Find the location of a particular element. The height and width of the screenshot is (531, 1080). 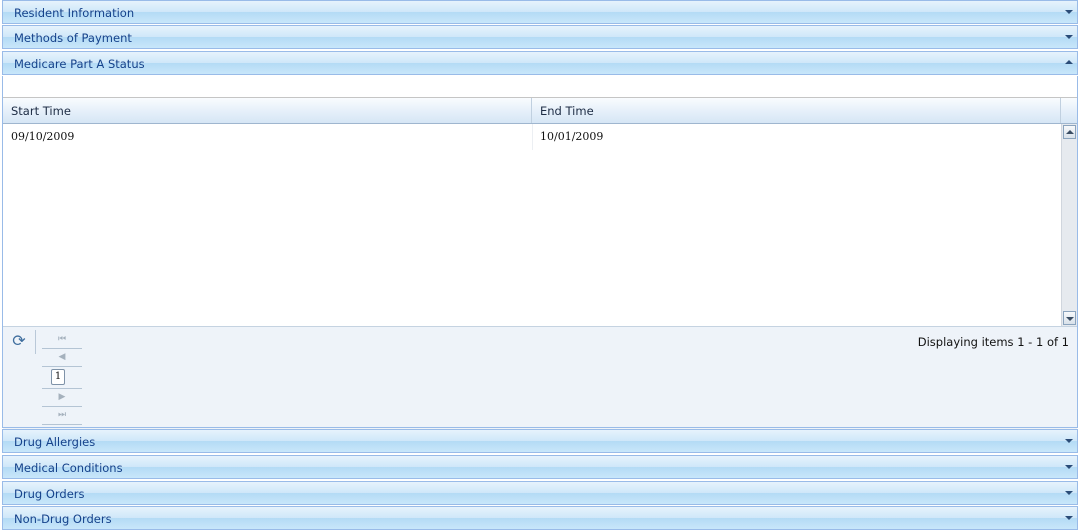

scroll-up-button is located at coordinates (1069, 132).